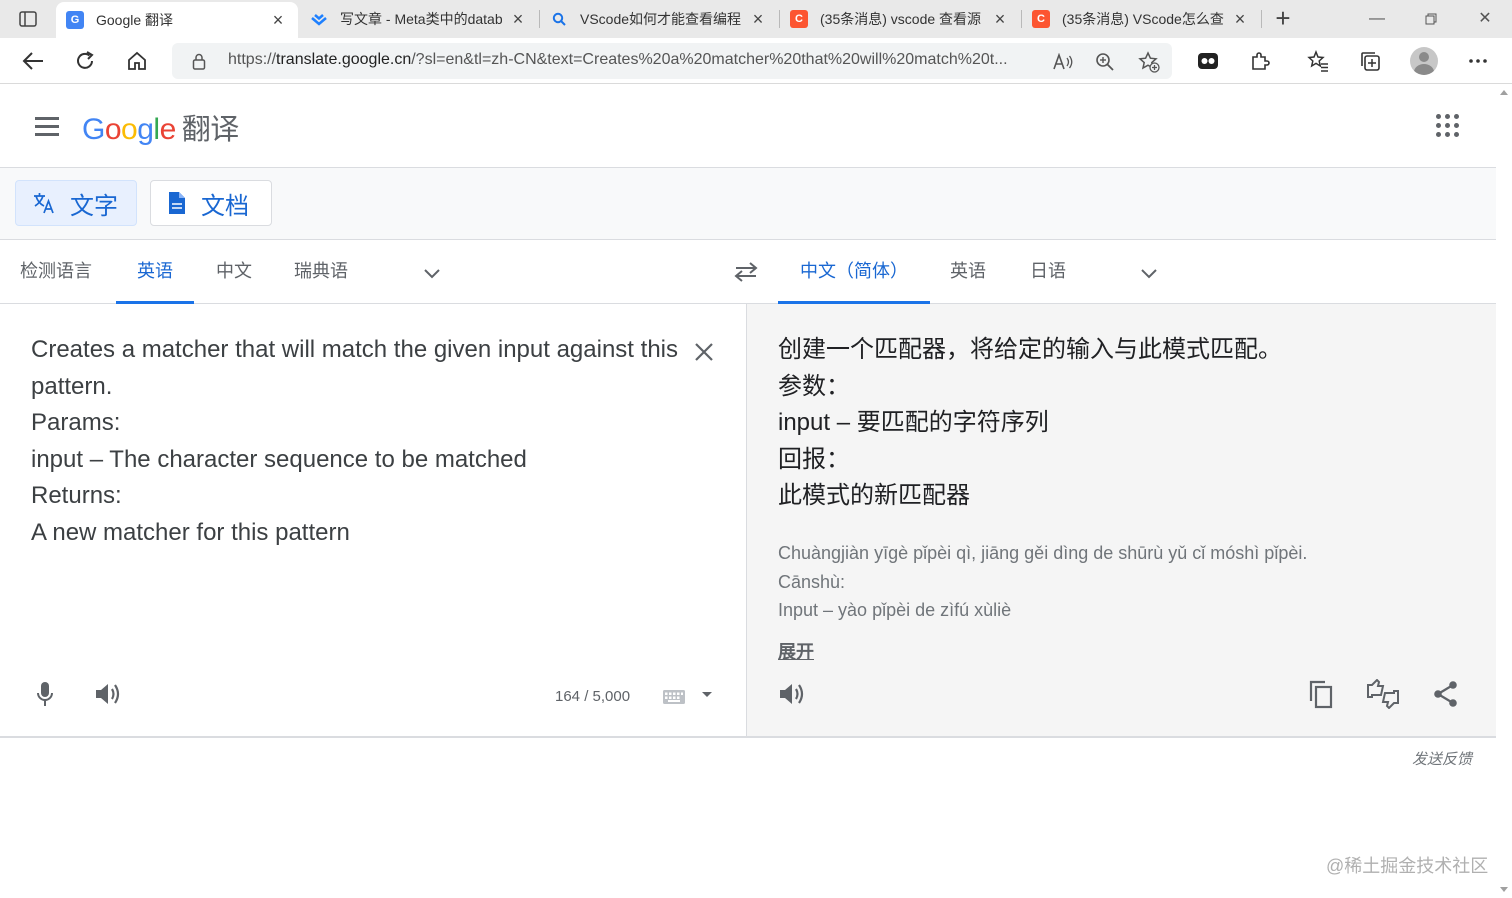  Describe the element at coordinates (1048, 272) in the screenshot. I see `target-lang-japanese: 日语` at that location.